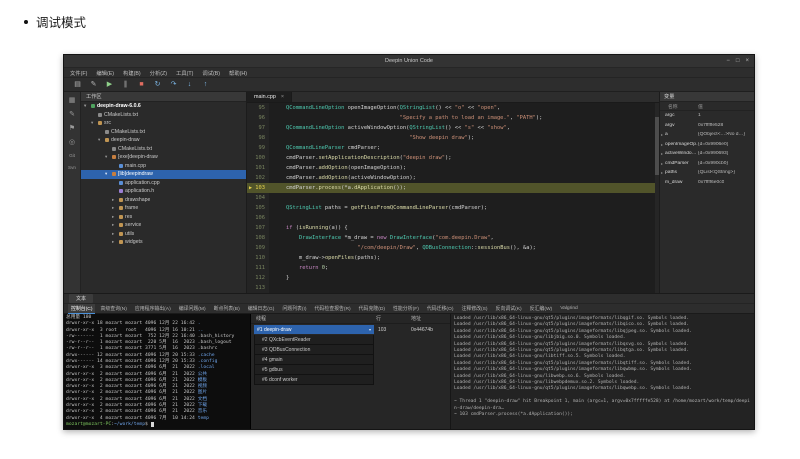  What do you see at coordinates (541, 309) in the screenshot?
I see `bottom-tab: 反汇编(W)` at bounding box center [541, 309].